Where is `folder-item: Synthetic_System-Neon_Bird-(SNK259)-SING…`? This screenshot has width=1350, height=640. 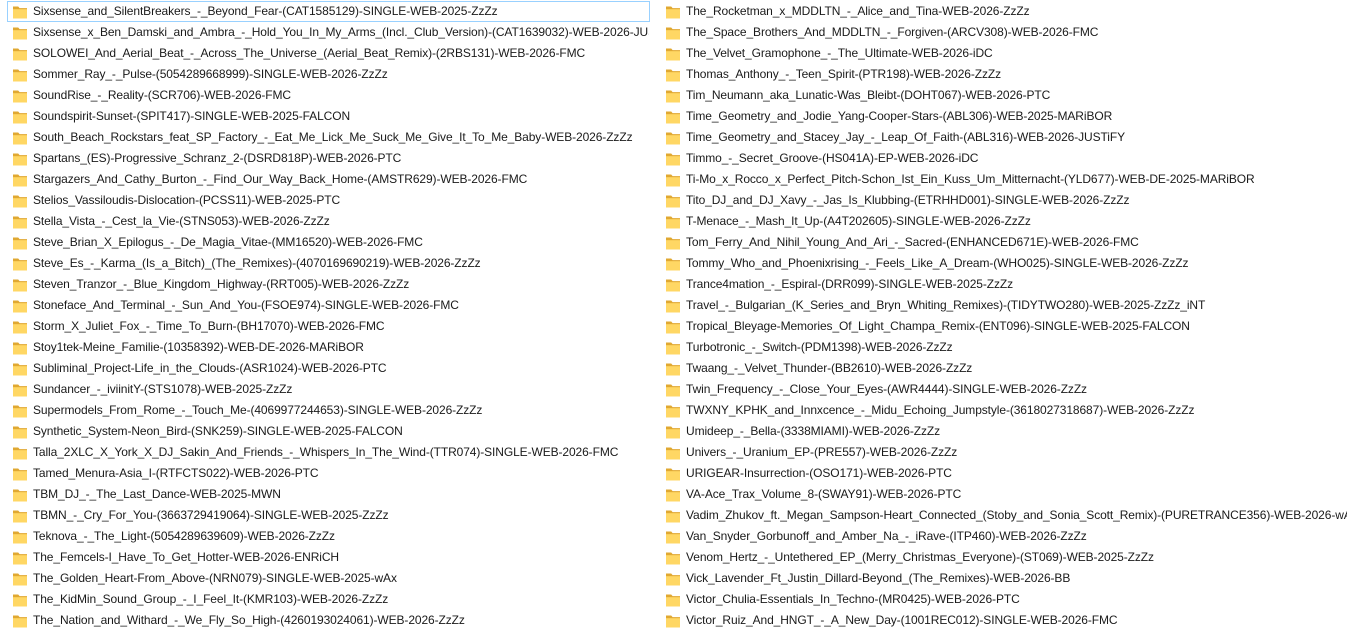 folder-item: Synthetic_System-Neon_Bird-(SNK259)-SING… is located at coordinates (328, 431).